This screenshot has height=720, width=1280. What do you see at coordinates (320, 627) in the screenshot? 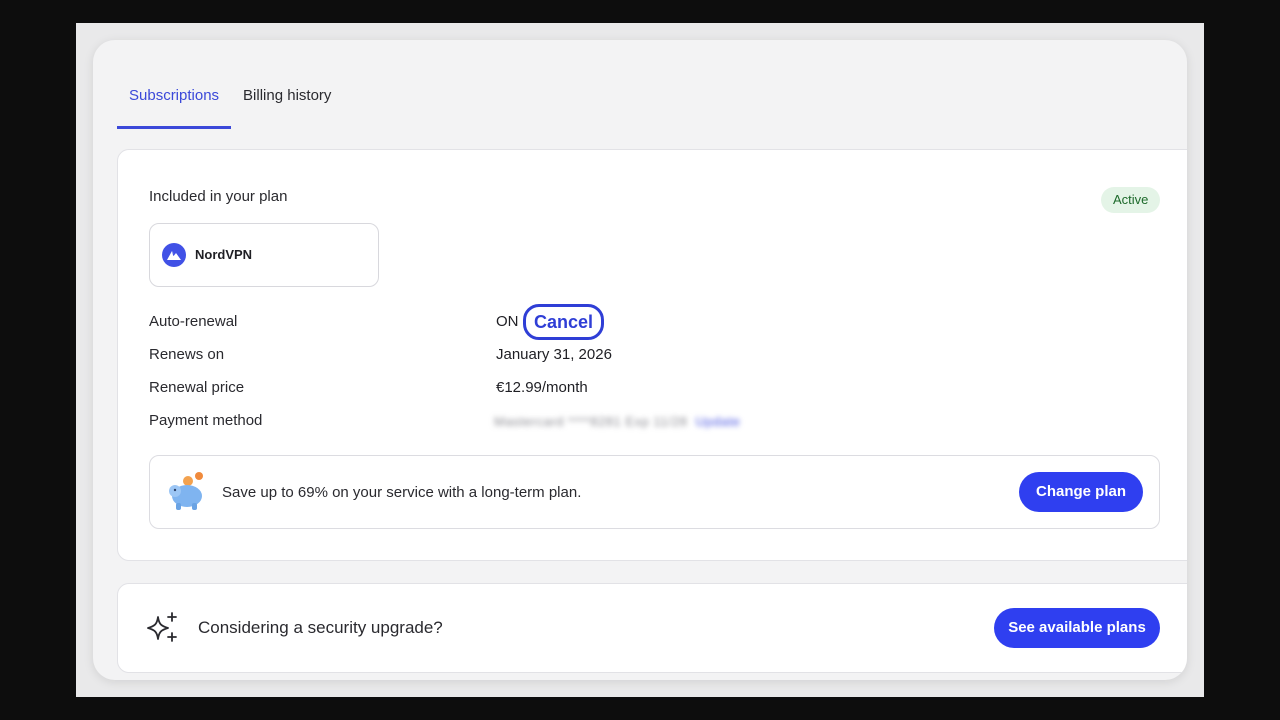
I see `upgrade-text: Considering a security upgrade?` at bounding box center [320, 627].